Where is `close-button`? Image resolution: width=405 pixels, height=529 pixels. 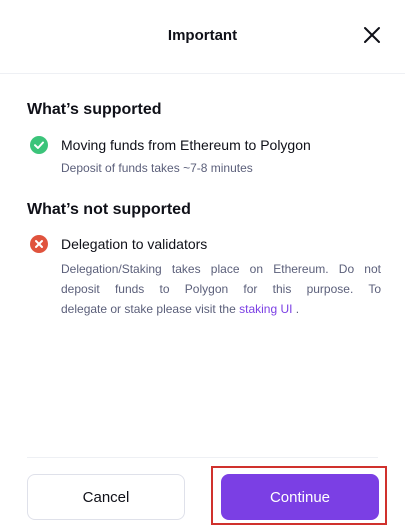 close-button is located at coordinates (372, 35).